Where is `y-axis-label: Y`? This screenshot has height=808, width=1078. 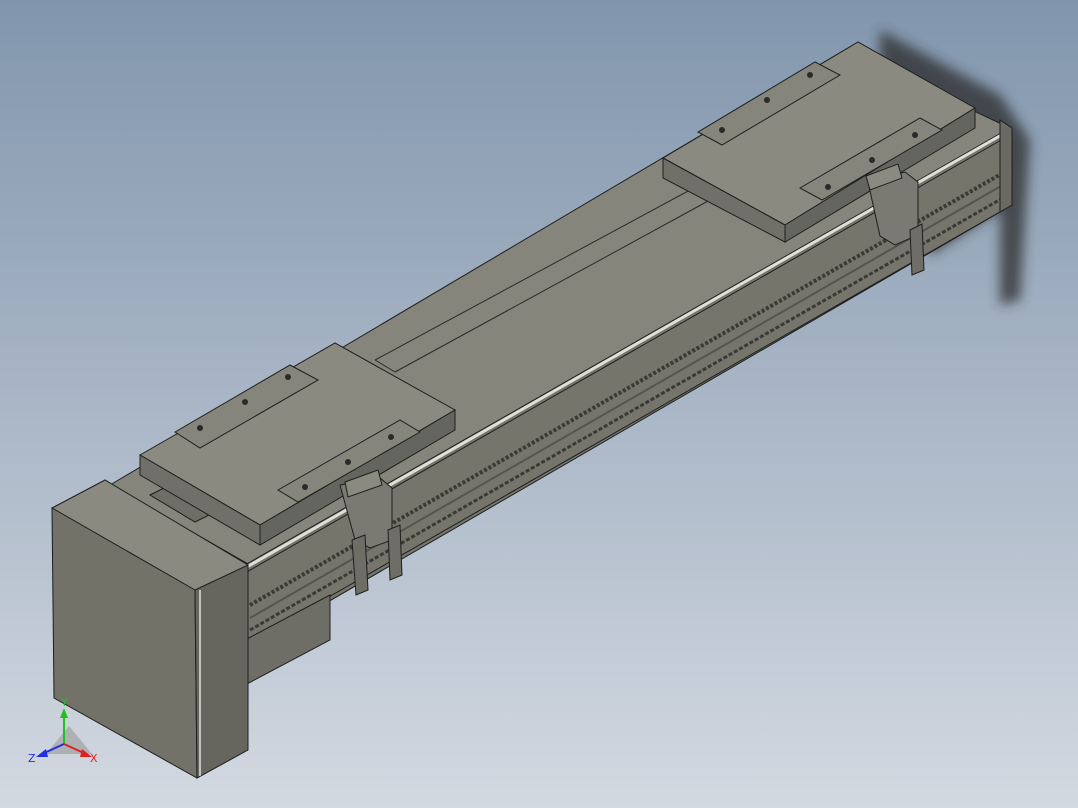
y-axis-label: Y is located at coordinates (64, 702).